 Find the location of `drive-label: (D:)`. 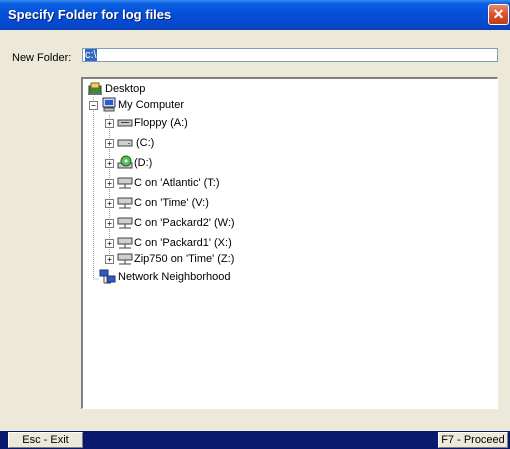

drive-label: (D:) is located at coordinates (143, 163).